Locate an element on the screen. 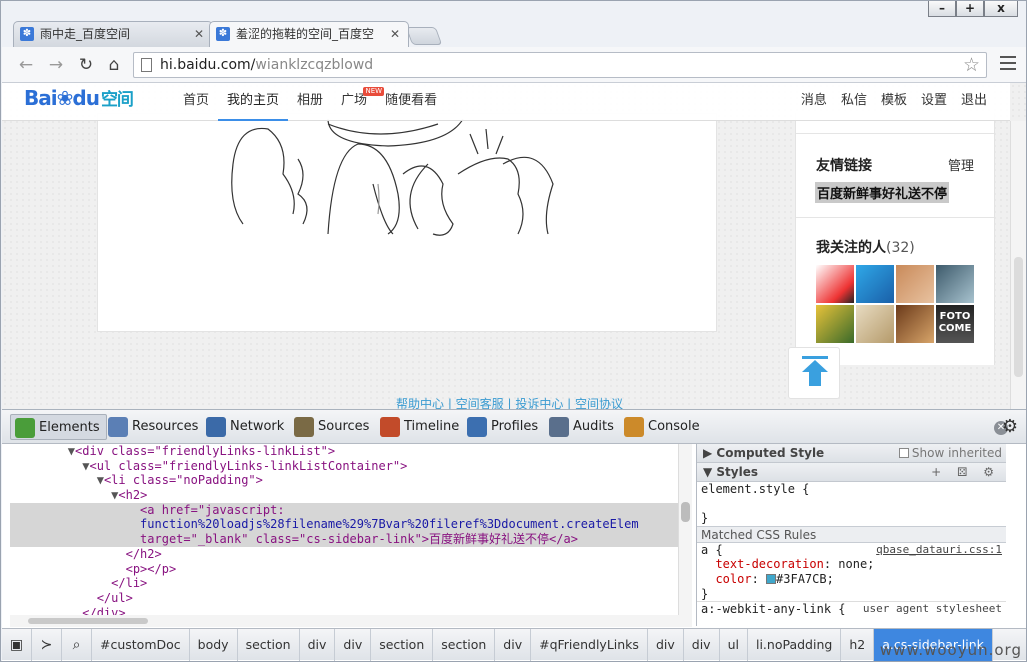 The width and height of the screenshot is (1027, 662). computed-style-header: ▶ Computed Style Show inherited is located at coordinates (851, 453).